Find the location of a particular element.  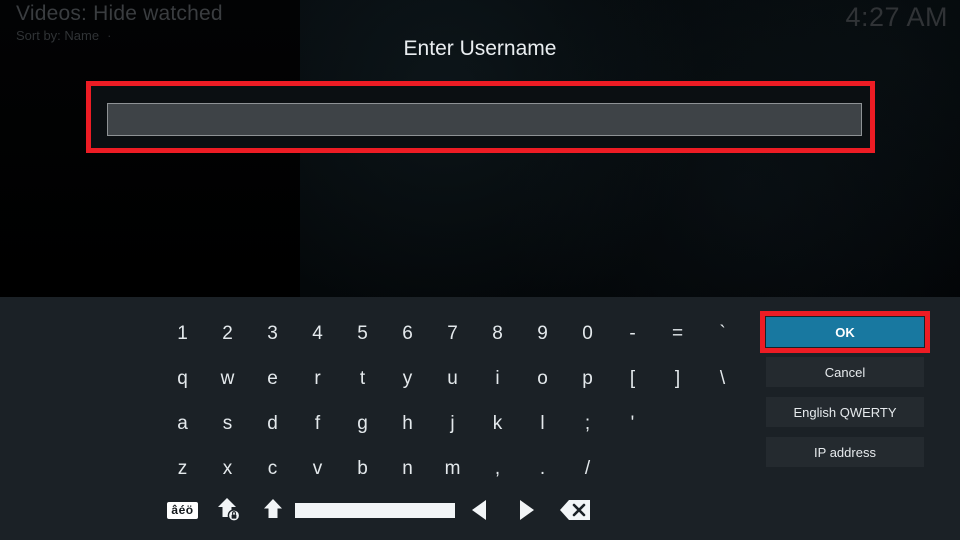

cursor-right-glyph is located at coordinates (527, 510).